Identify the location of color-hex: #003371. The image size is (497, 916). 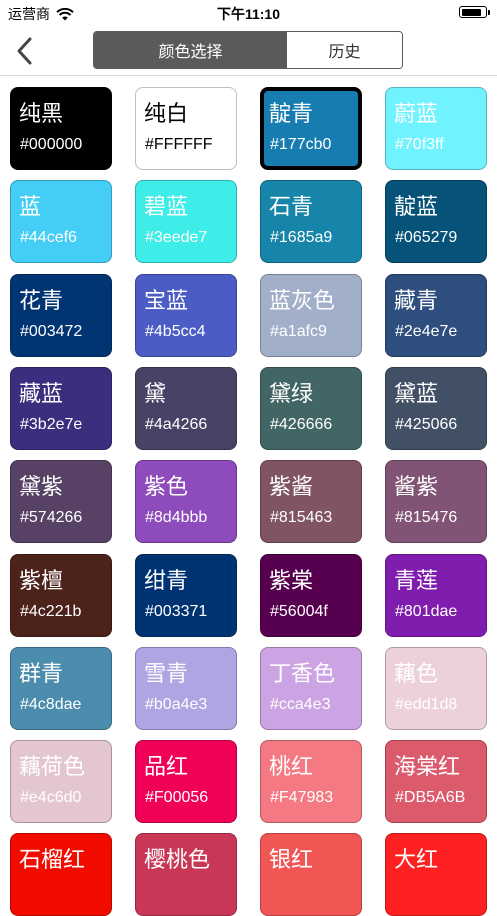
(176, 611).